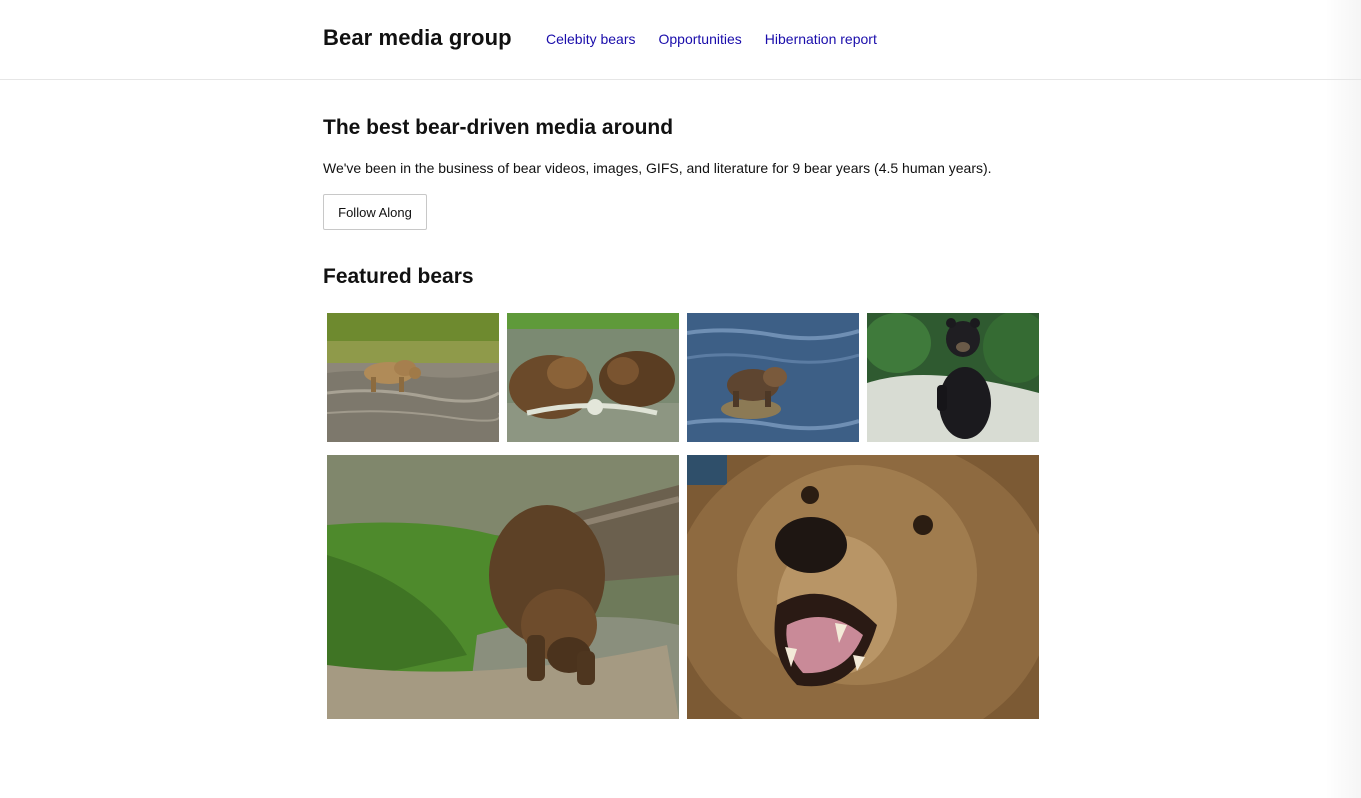 The image size is (1361, 798). I want to click on bear-photo-river-rock, so click(773, 377).